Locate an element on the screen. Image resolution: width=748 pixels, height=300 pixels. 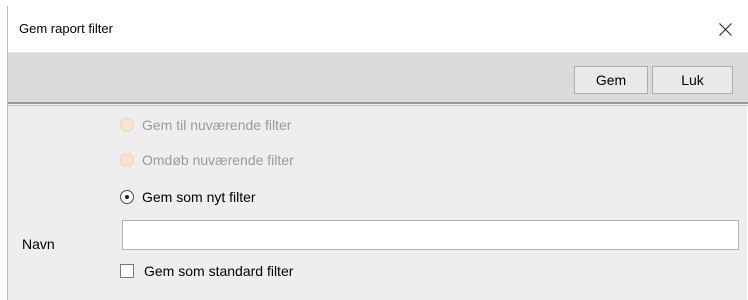
dialog-title: Gem raport filter is located at coordinates (66, 28).